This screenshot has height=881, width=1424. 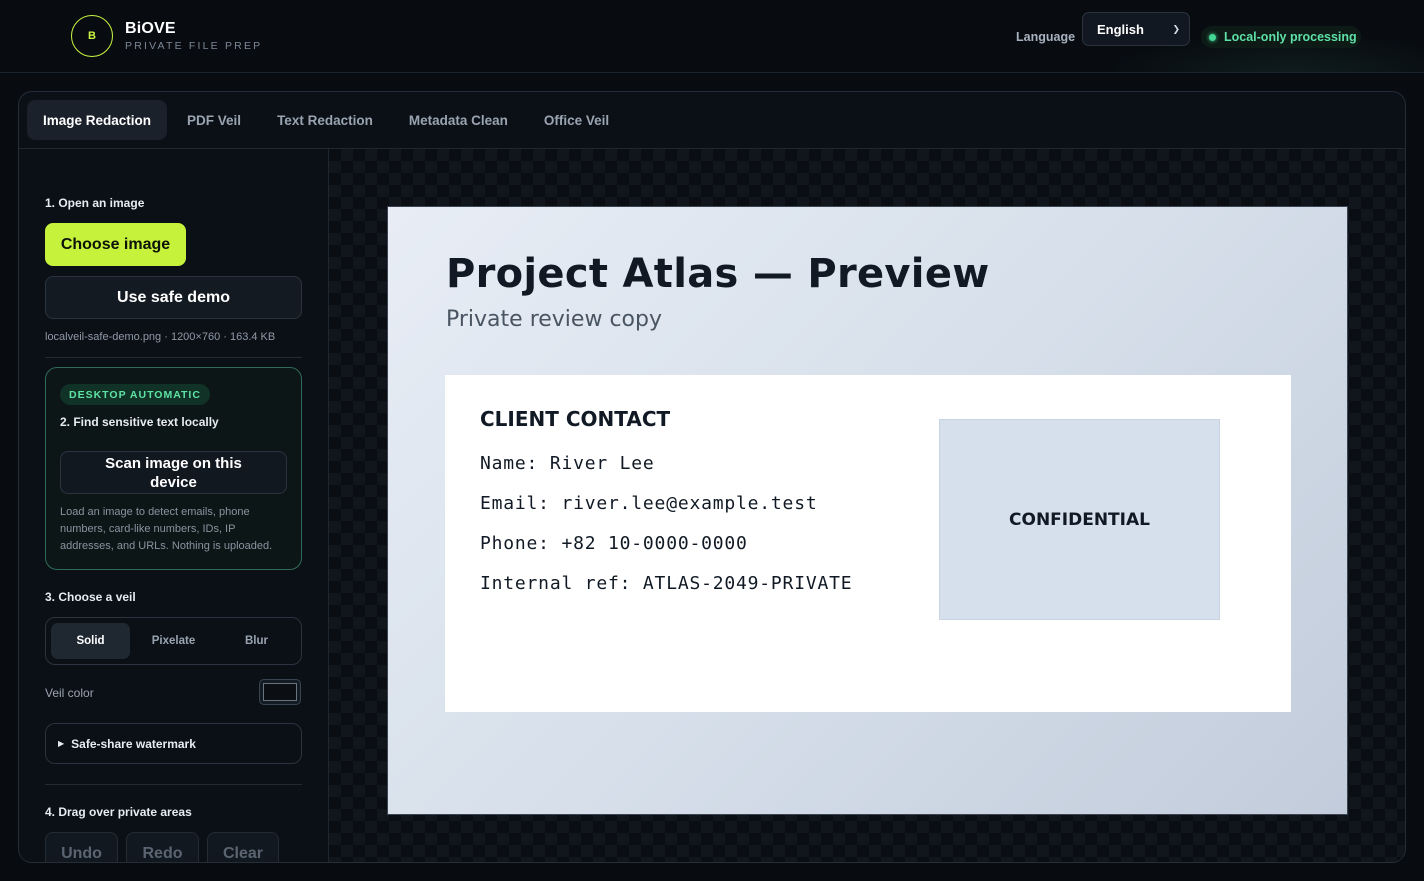 What do you see at coordinates (162, 847) in the screenshot?
I see `redo-button: Redo` at bounding box center [162, 847].